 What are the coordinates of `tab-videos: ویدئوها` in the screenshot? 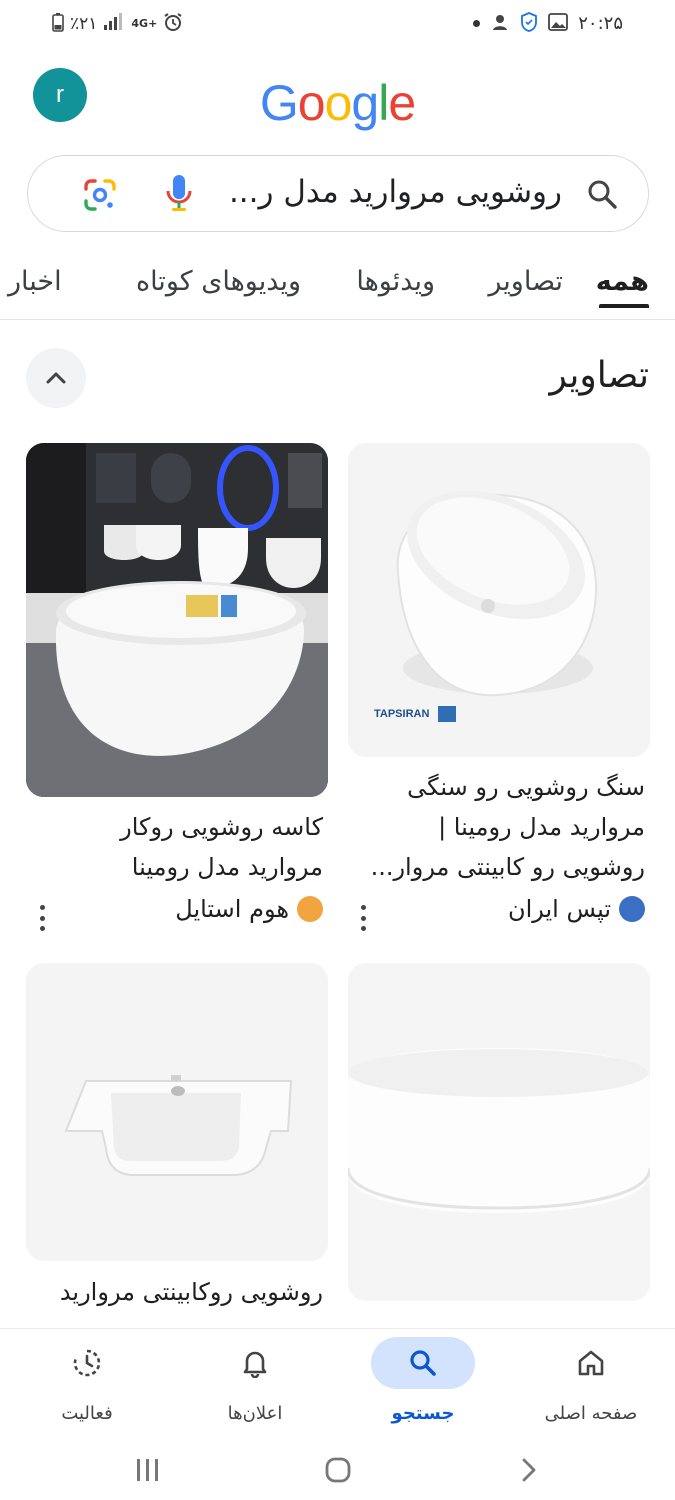 It's located at (395, 281).